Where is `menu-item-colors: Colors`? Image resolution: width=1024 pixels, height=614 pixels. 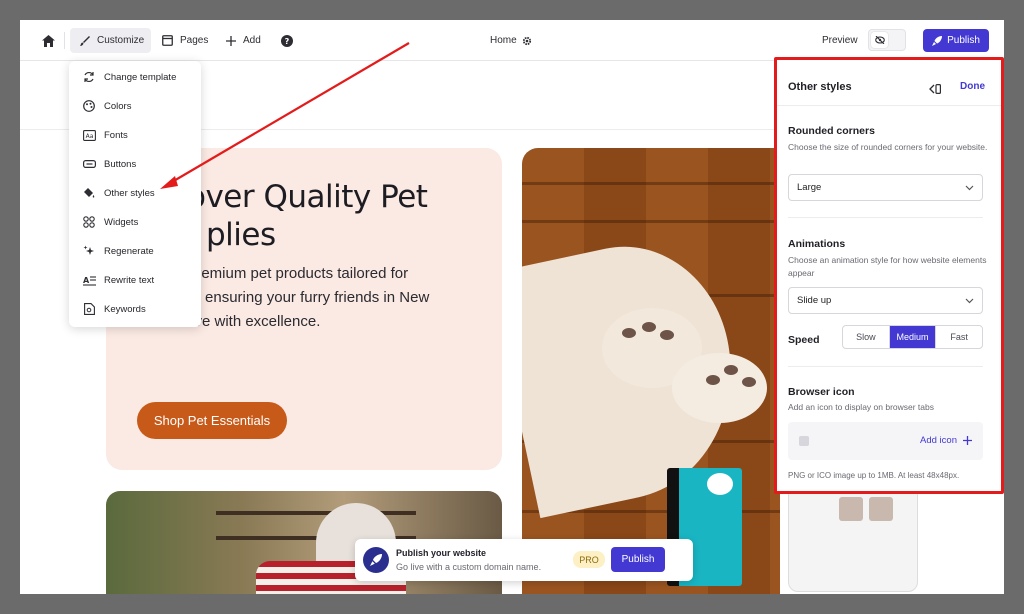
menu-item-colors: Colors is located at coordinates (135, 106).